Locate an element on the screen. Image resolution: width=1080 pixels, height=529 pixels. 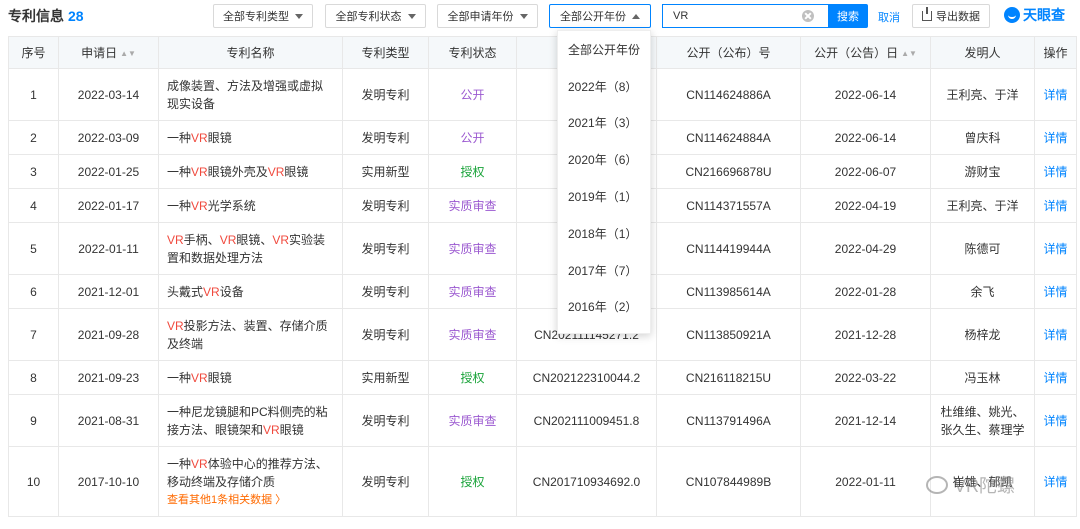
dropdown-option: 2019年（1） is located at coordinates (604, 196).